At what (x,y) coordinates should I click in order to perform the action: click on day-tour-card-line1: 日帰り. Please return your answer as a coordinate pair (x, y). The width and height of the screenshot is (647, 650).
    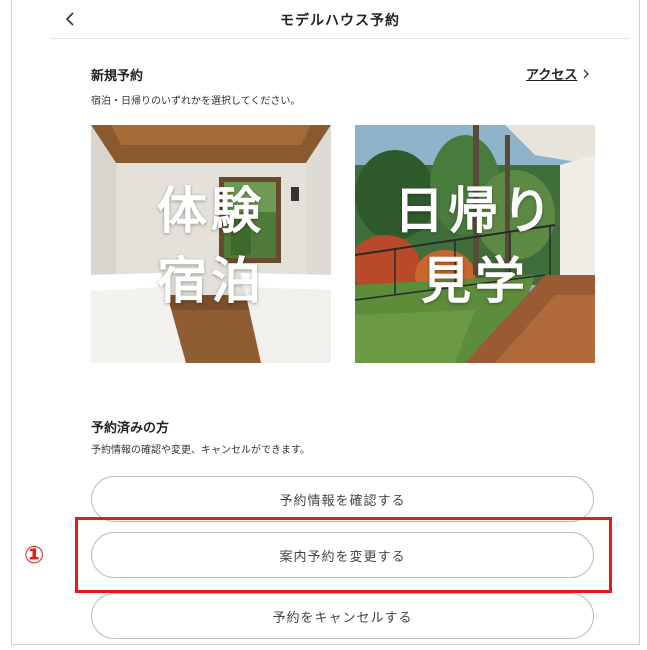
    Looking at the image, I should click on (475, 211).